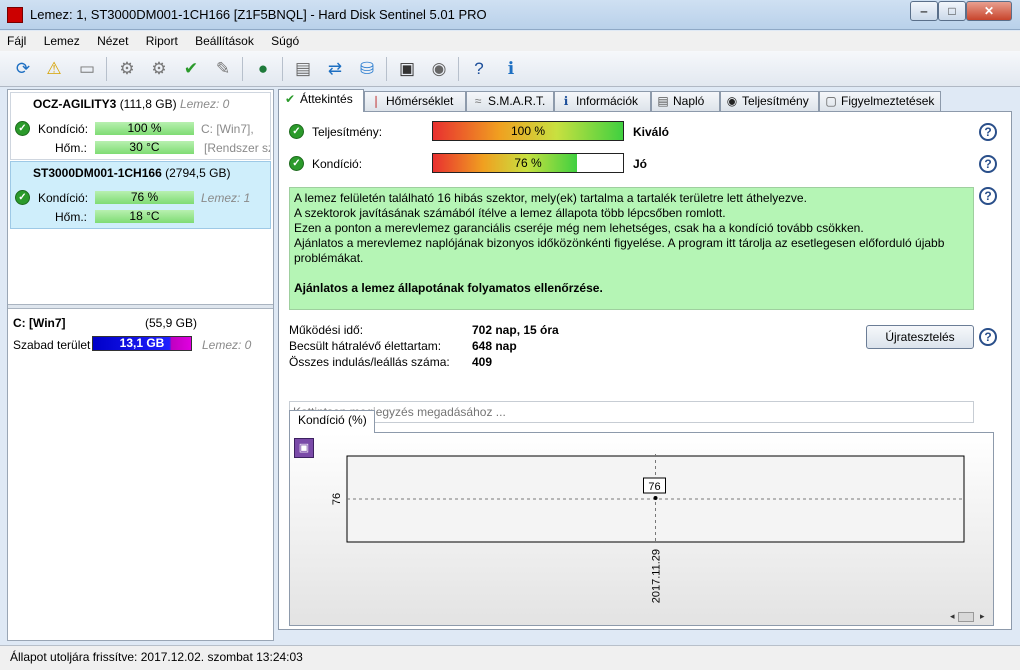 The width and height of the screenshot is (1020, 670). Describe the element at coordinates (263, 69) in the screenshot. I see `globe-icon: ●` at that location.